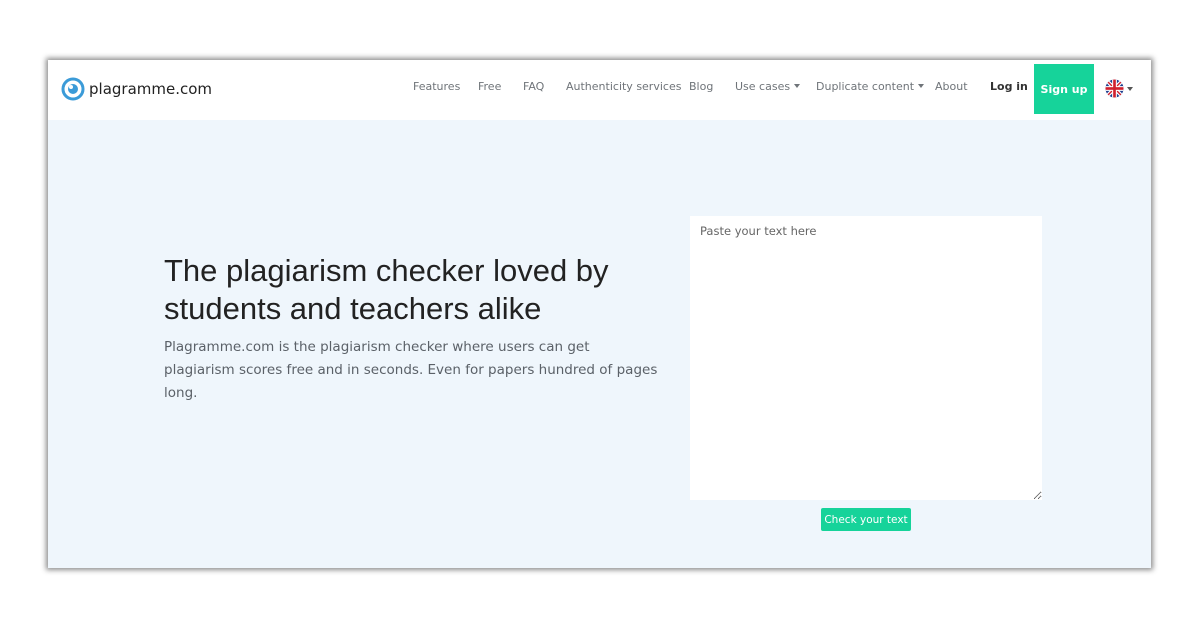 The image size is (1200, 630). Describe the element at coordinates (701, 86) in the screenshot. I see `nav-blog: Blog` at that location.